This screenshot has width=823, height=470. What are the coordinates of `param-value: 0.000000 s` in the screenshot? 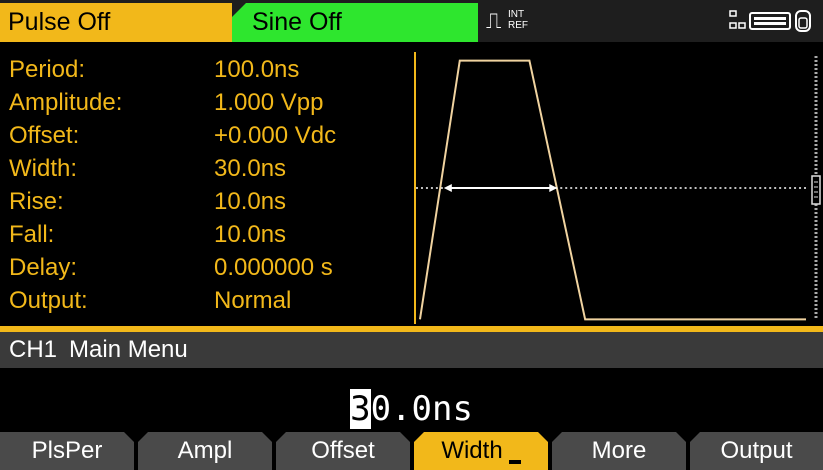 It's located at (273, 267).